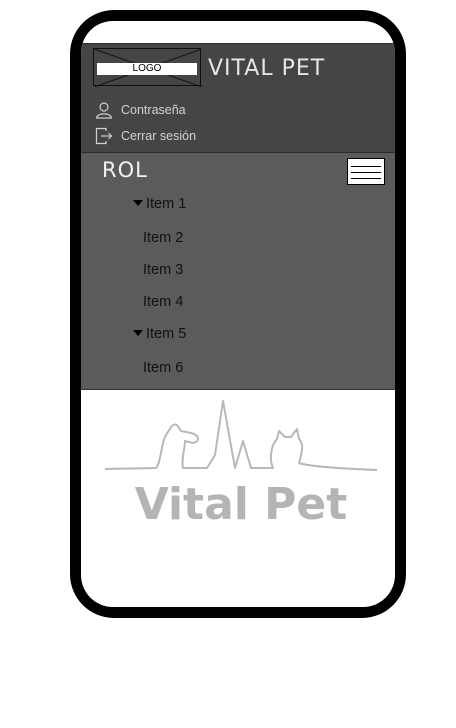 The image size is (456, 728). I want to click on nav-item-3: Item 3, so click(163, 270).